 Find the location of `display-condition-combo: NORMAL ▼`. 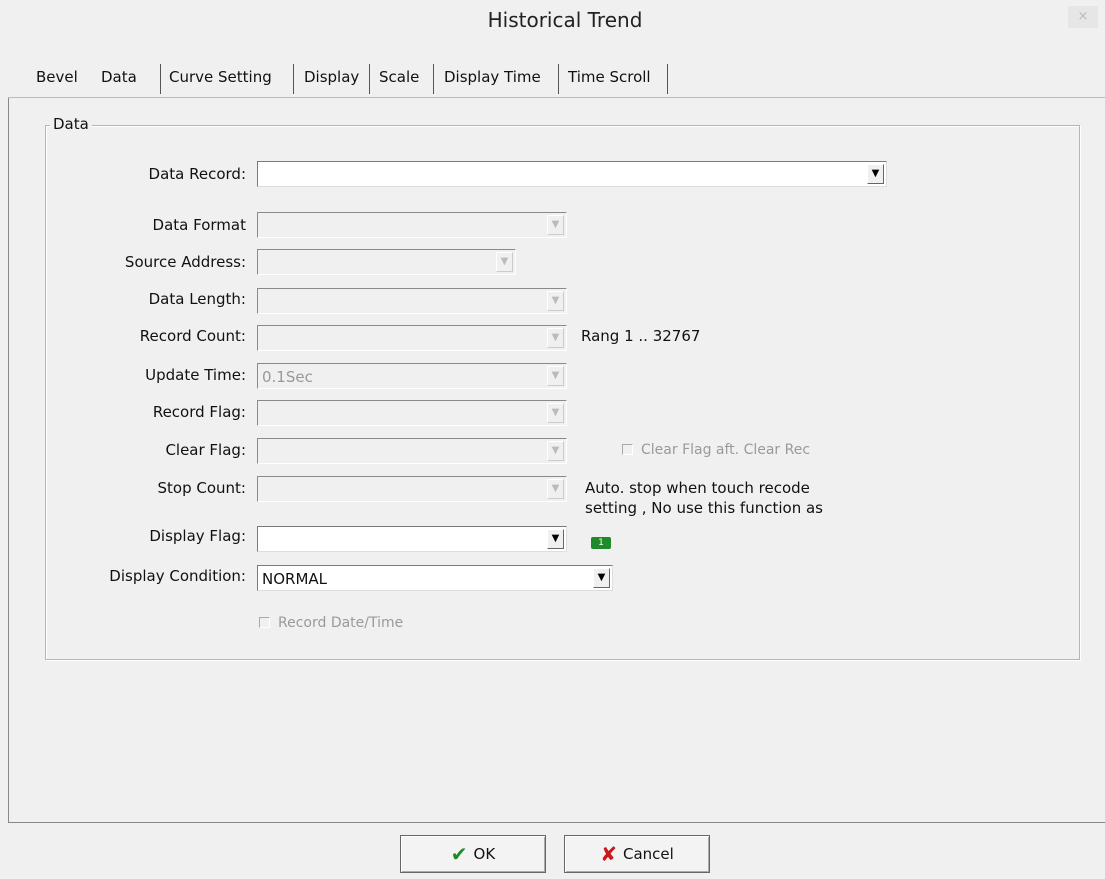

display-condition-combo: NORMAL ▼ is located at coordinates (435, 578).